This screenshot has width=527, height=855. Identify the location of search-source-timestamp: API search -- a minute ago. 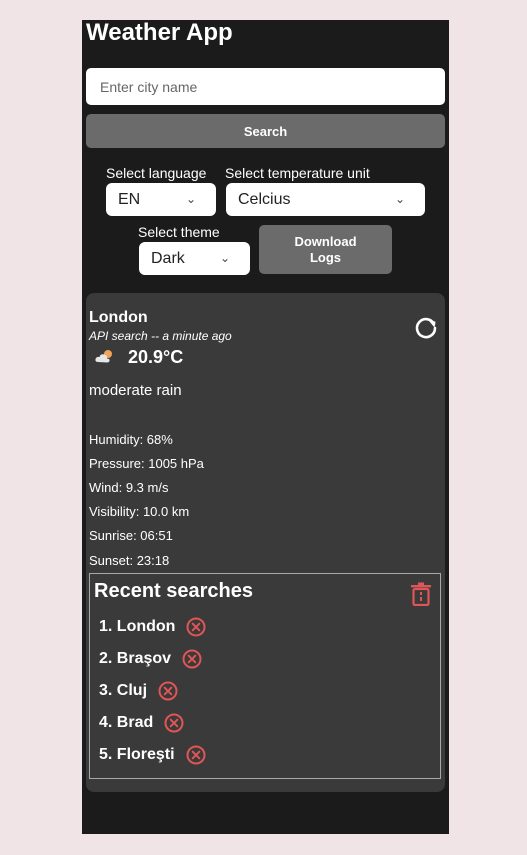
(160, 336).